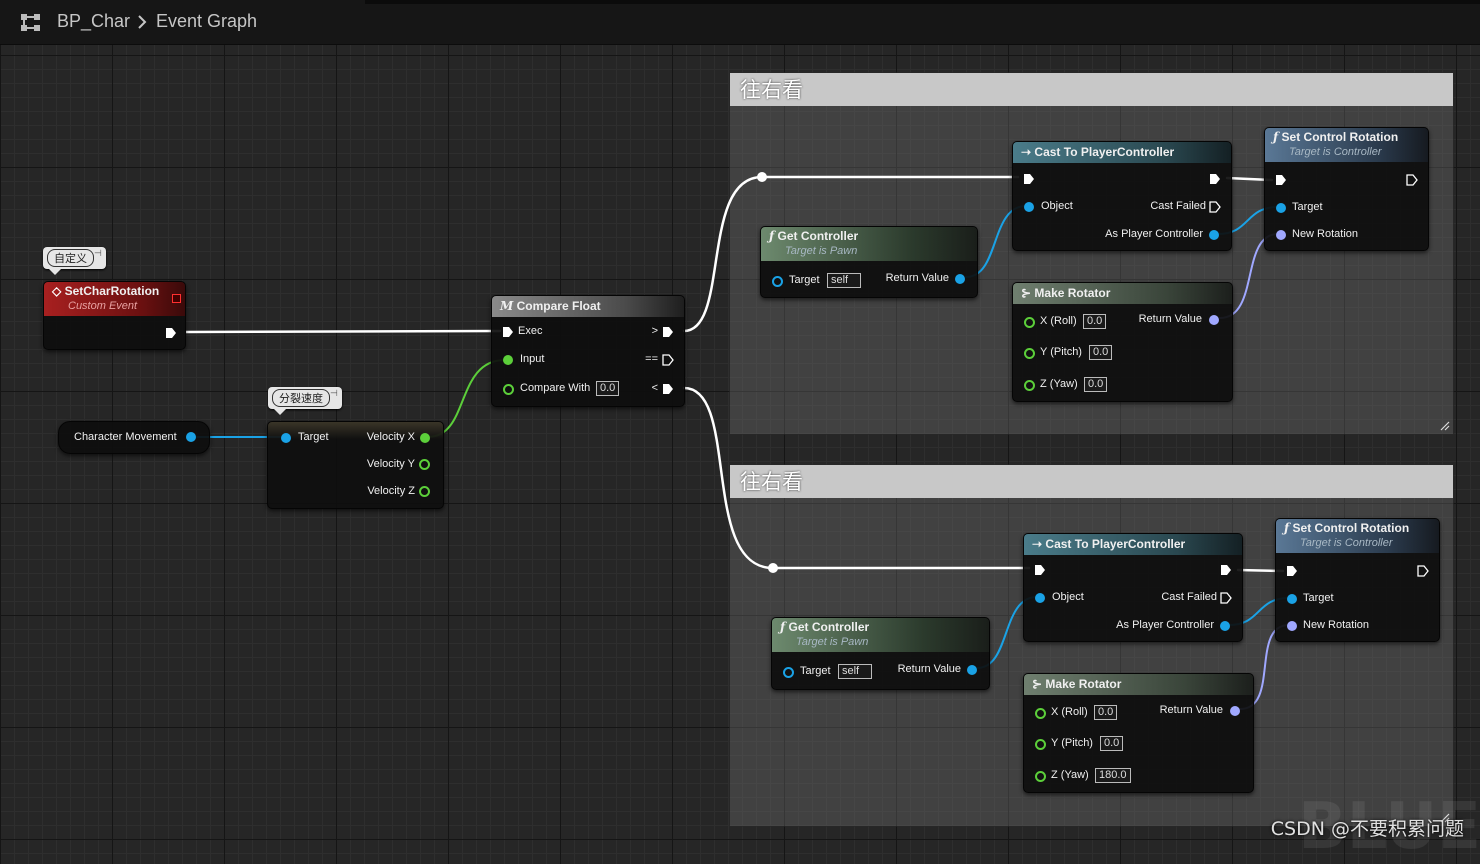 Image resolution: width=1480 pixels, height=864 pixels. What do you see at coordinates (1070, 775) in the screenshot?
I see `yaw-label: Z (Yaw)` at bounding box center [1070, 775].